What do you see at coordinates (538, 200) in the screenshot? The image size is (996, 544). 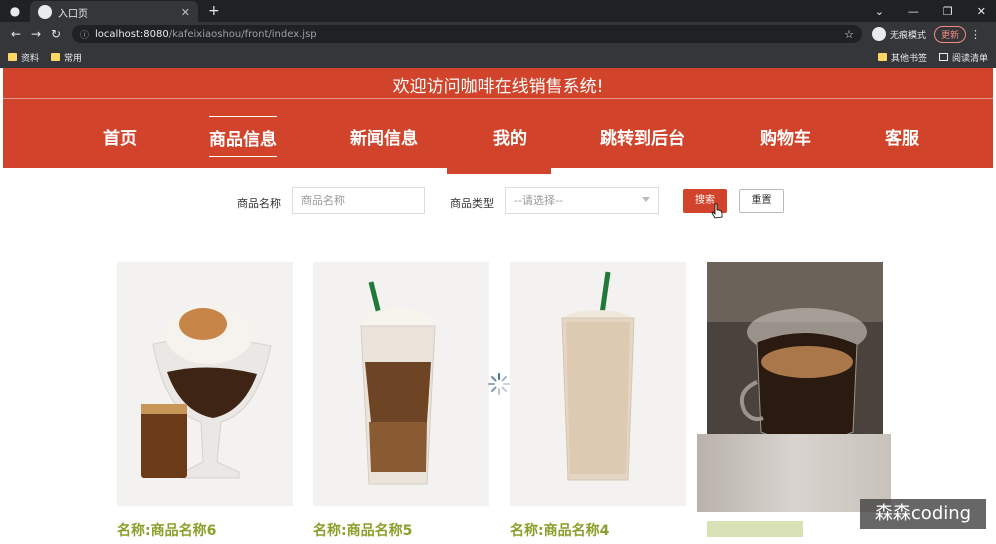 I see `select-value: --请选择--` at bounding box center [538, 200].